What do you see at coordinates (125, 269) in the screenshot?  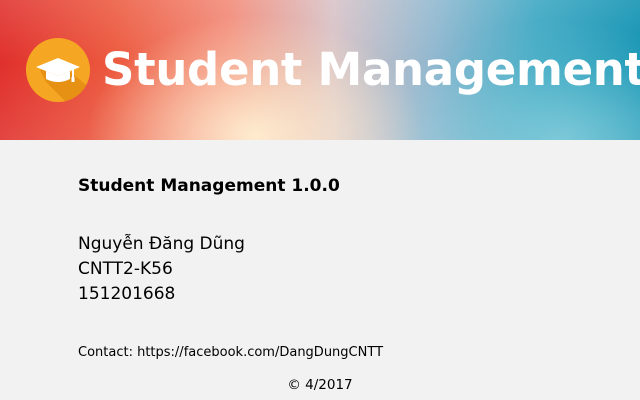 I see `class-name: CNTT2-K56` at bounding box center [125, 269].